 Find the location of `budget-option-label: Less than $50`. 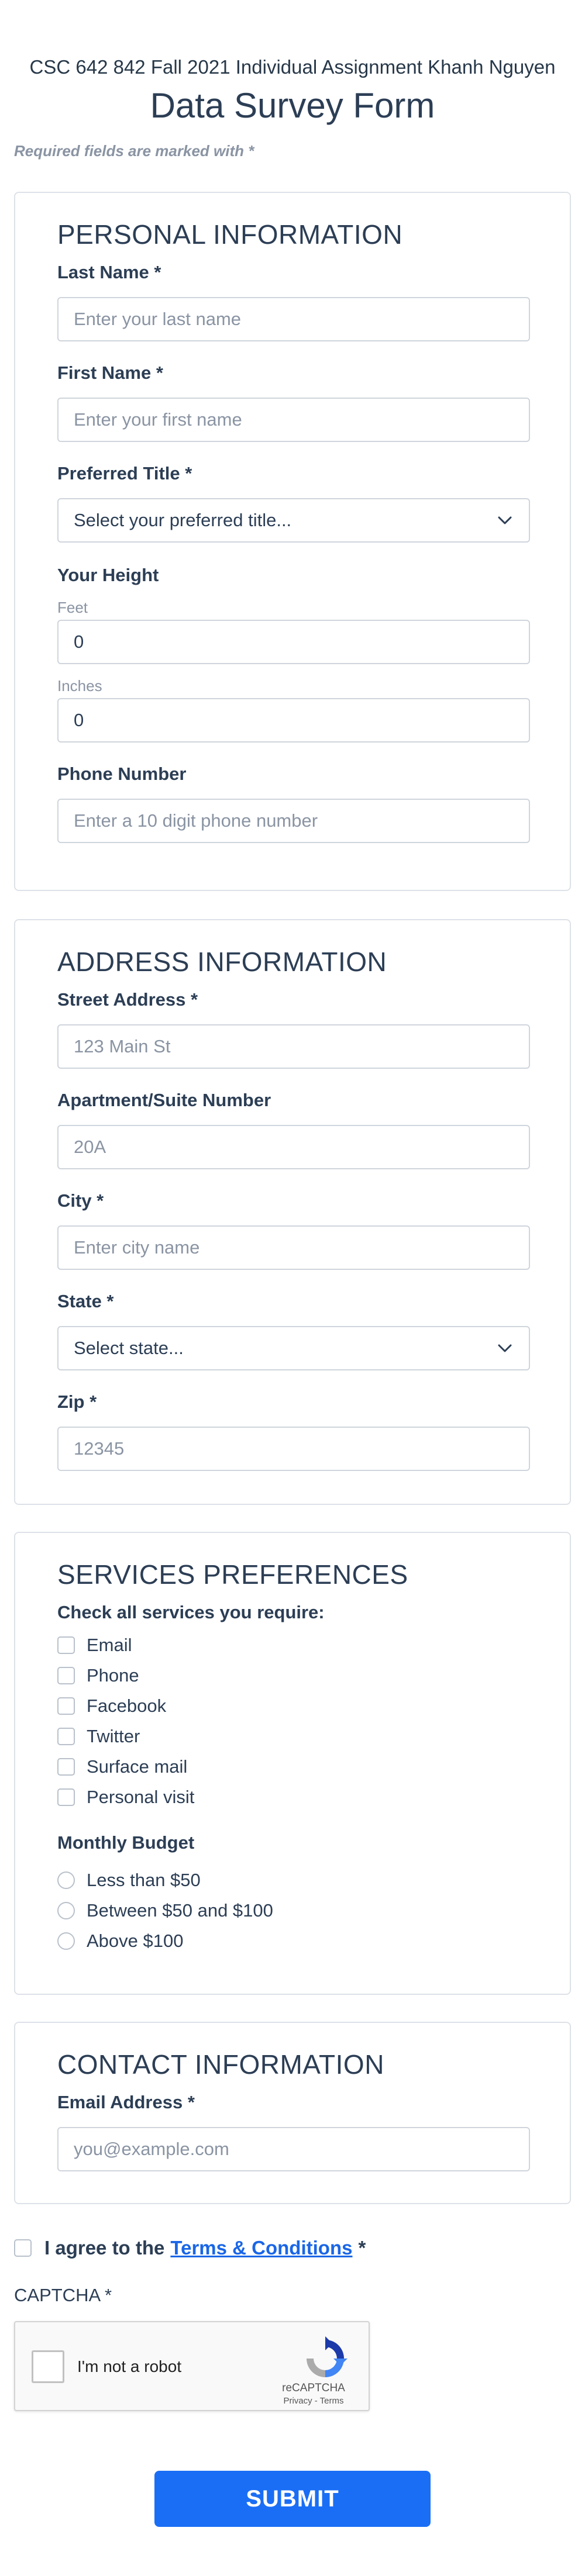

budget-option-label: Less than $50 is located at coordinates (144, 1880).